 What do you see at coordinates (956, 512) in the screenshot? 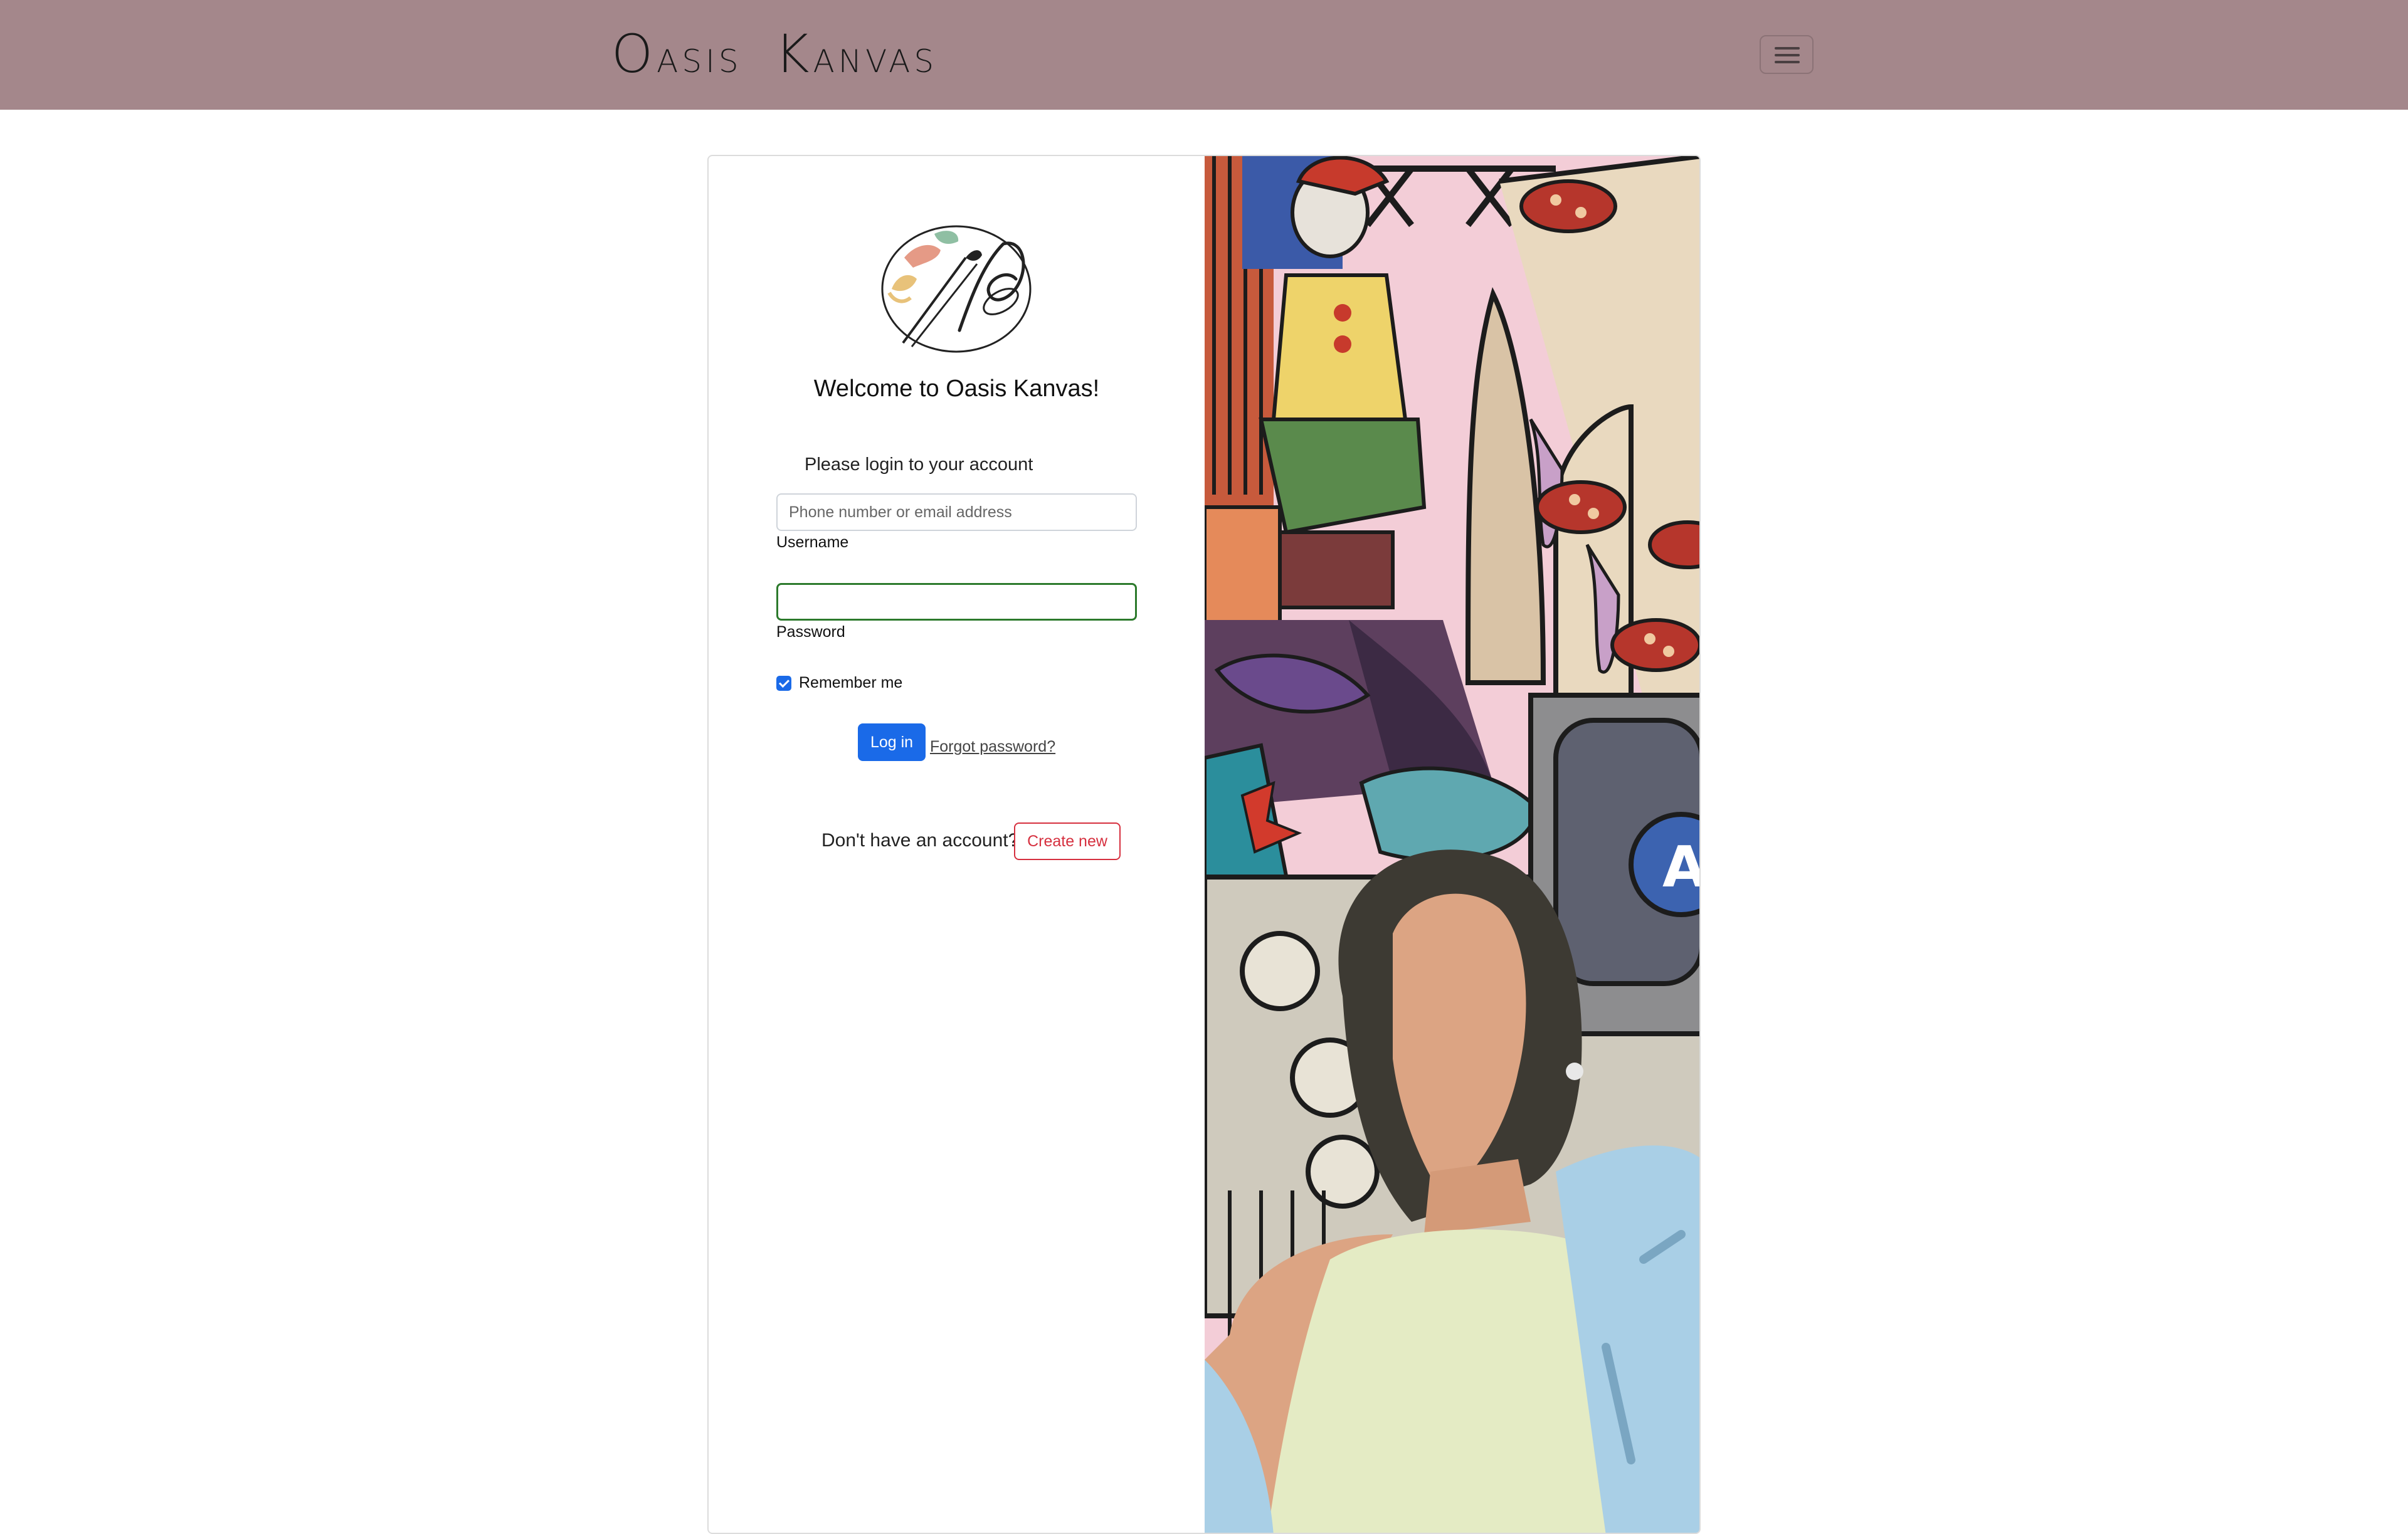
I see `username-input` at bounding box center [956, 512].